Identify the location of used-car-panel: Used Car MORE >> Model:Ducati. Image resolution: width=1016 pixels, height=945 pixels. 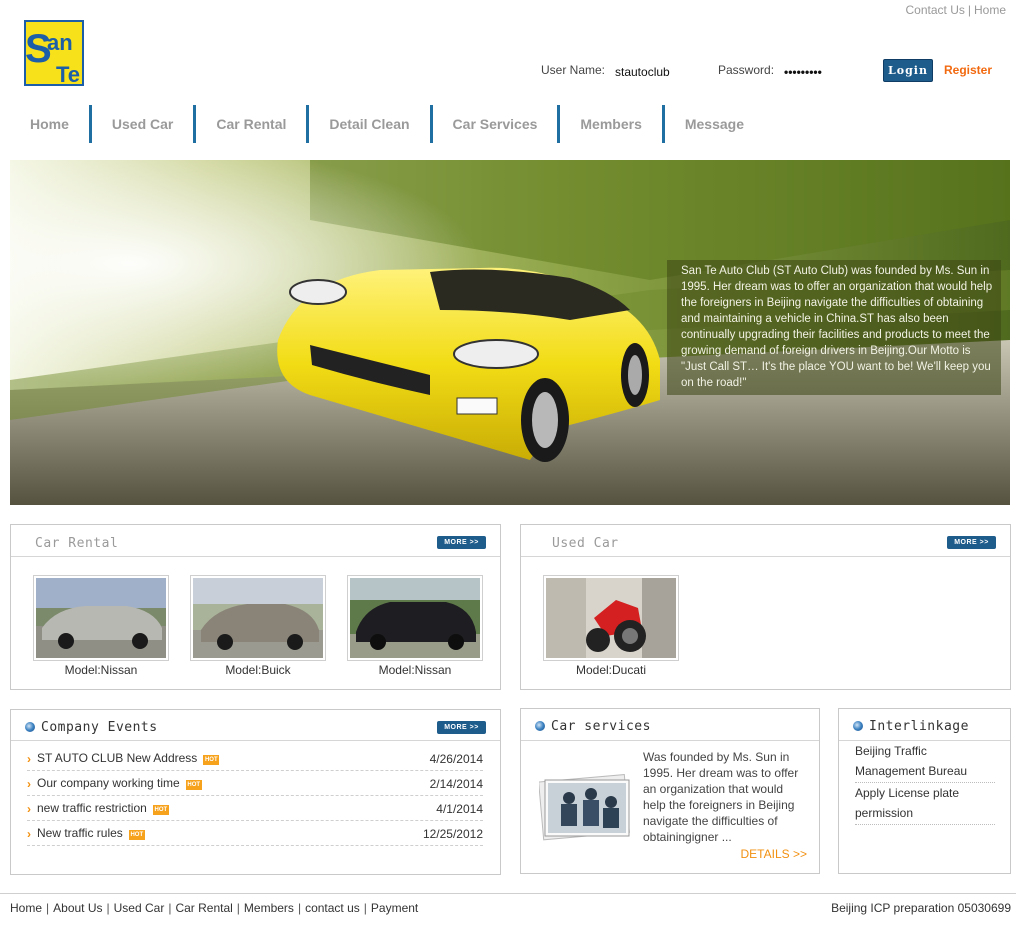
(765, 607).